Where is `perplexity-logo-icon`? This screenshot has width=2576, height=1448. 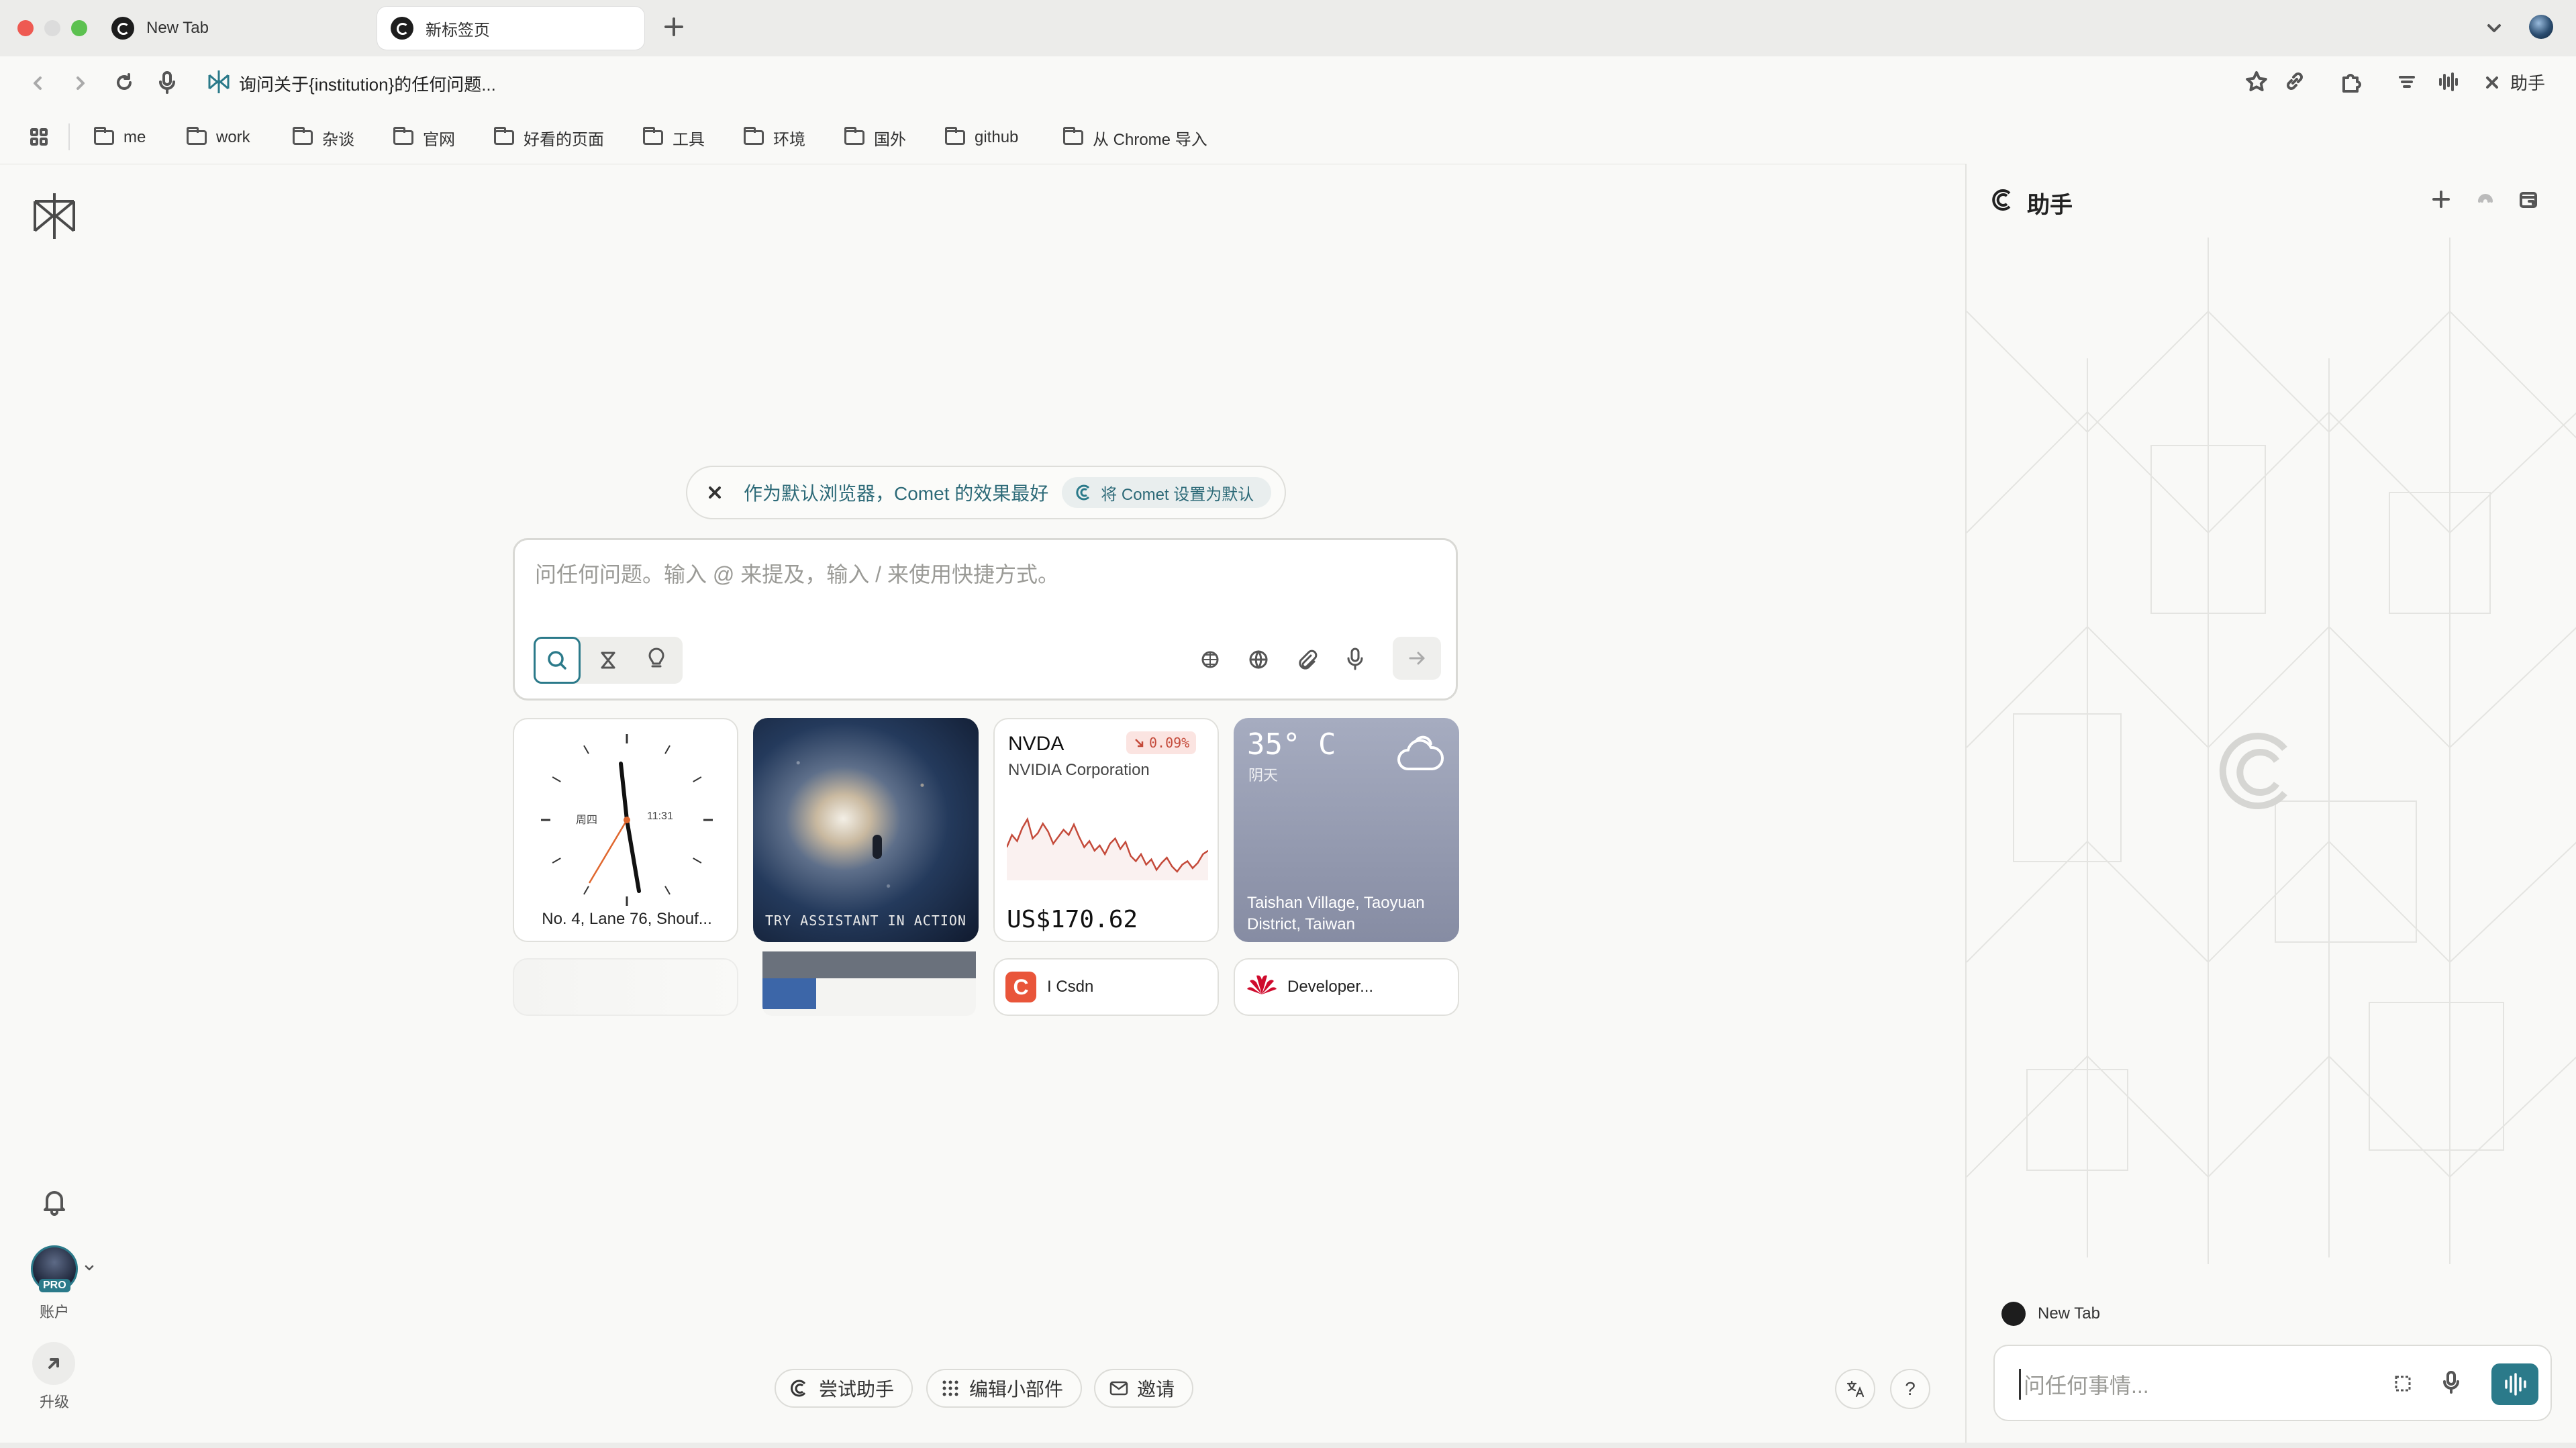 perplexity-logo-icon is located at coordinates (54, 216).